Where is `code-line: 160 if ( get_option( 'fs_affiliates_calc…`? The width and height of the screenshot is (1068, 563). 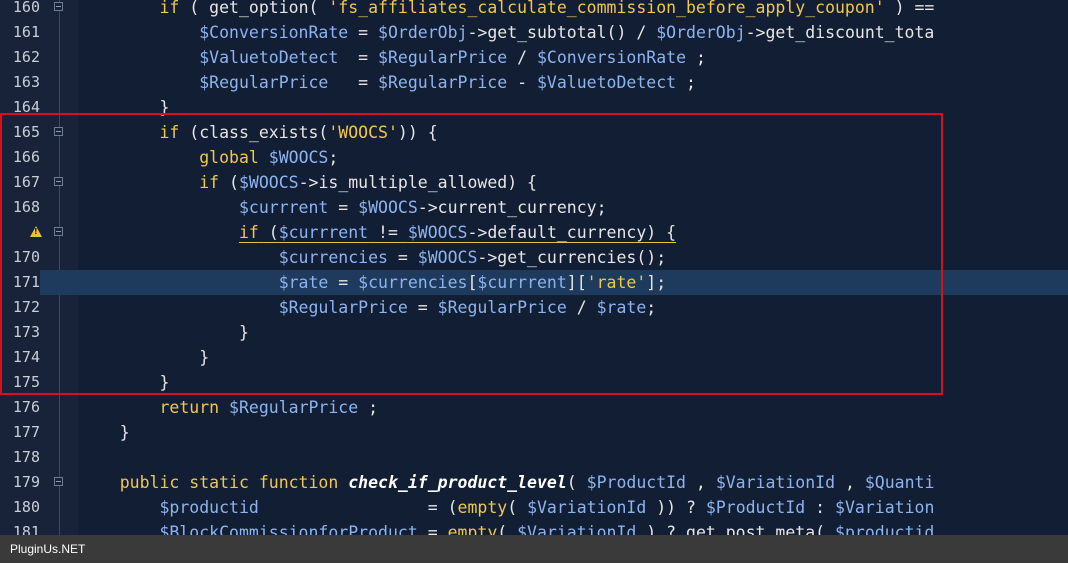
code-line: 160 if ( get_option( 'fs_affiliates_calc… is located at coordinates (534, 10).